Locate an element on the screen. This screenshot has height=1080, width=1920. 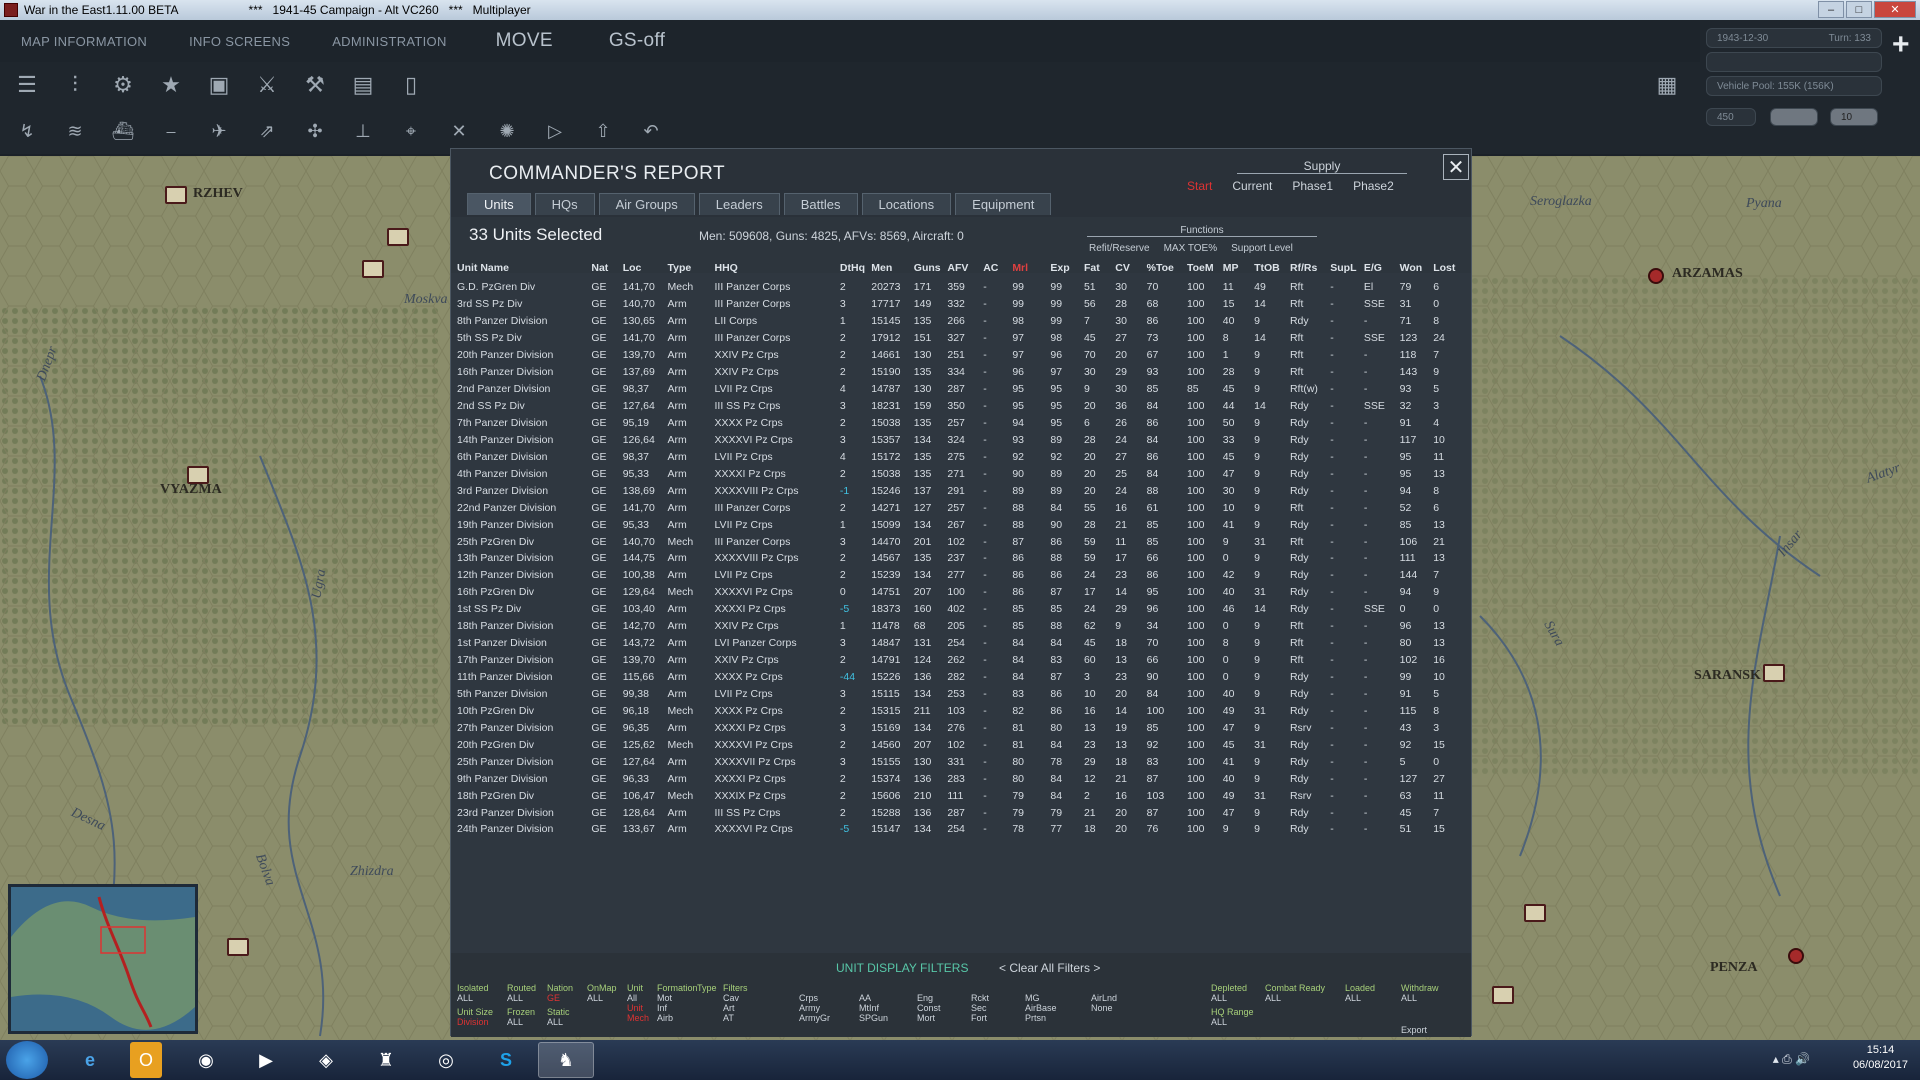
filter-value: Const is located at coordinates (929, 1008).